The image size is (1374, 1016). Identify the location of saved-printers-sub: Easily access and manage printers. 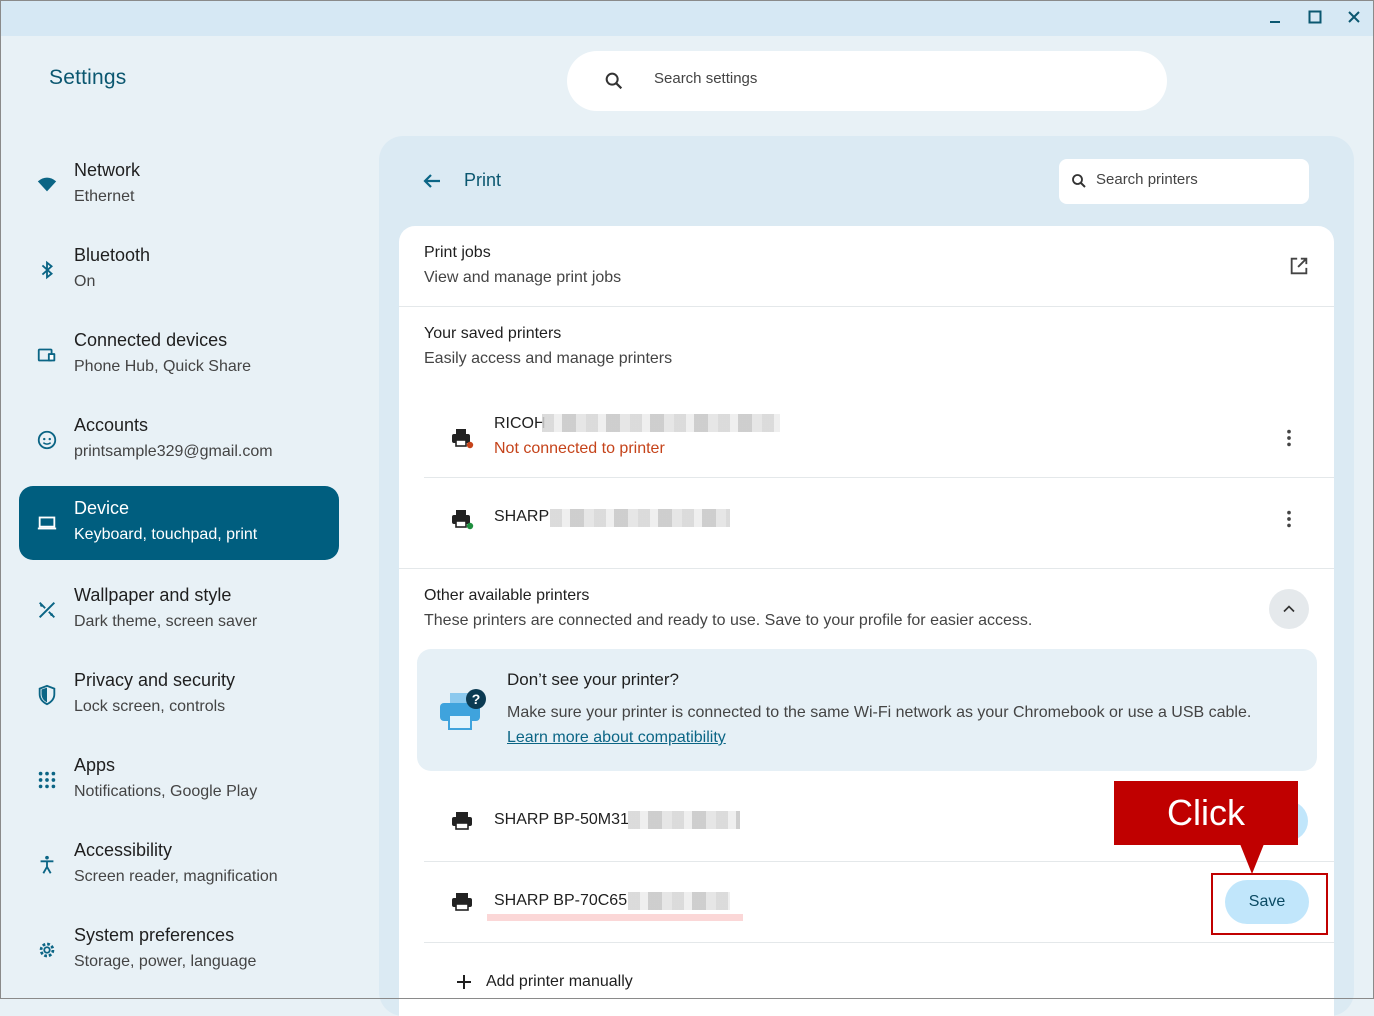
(548, 358).